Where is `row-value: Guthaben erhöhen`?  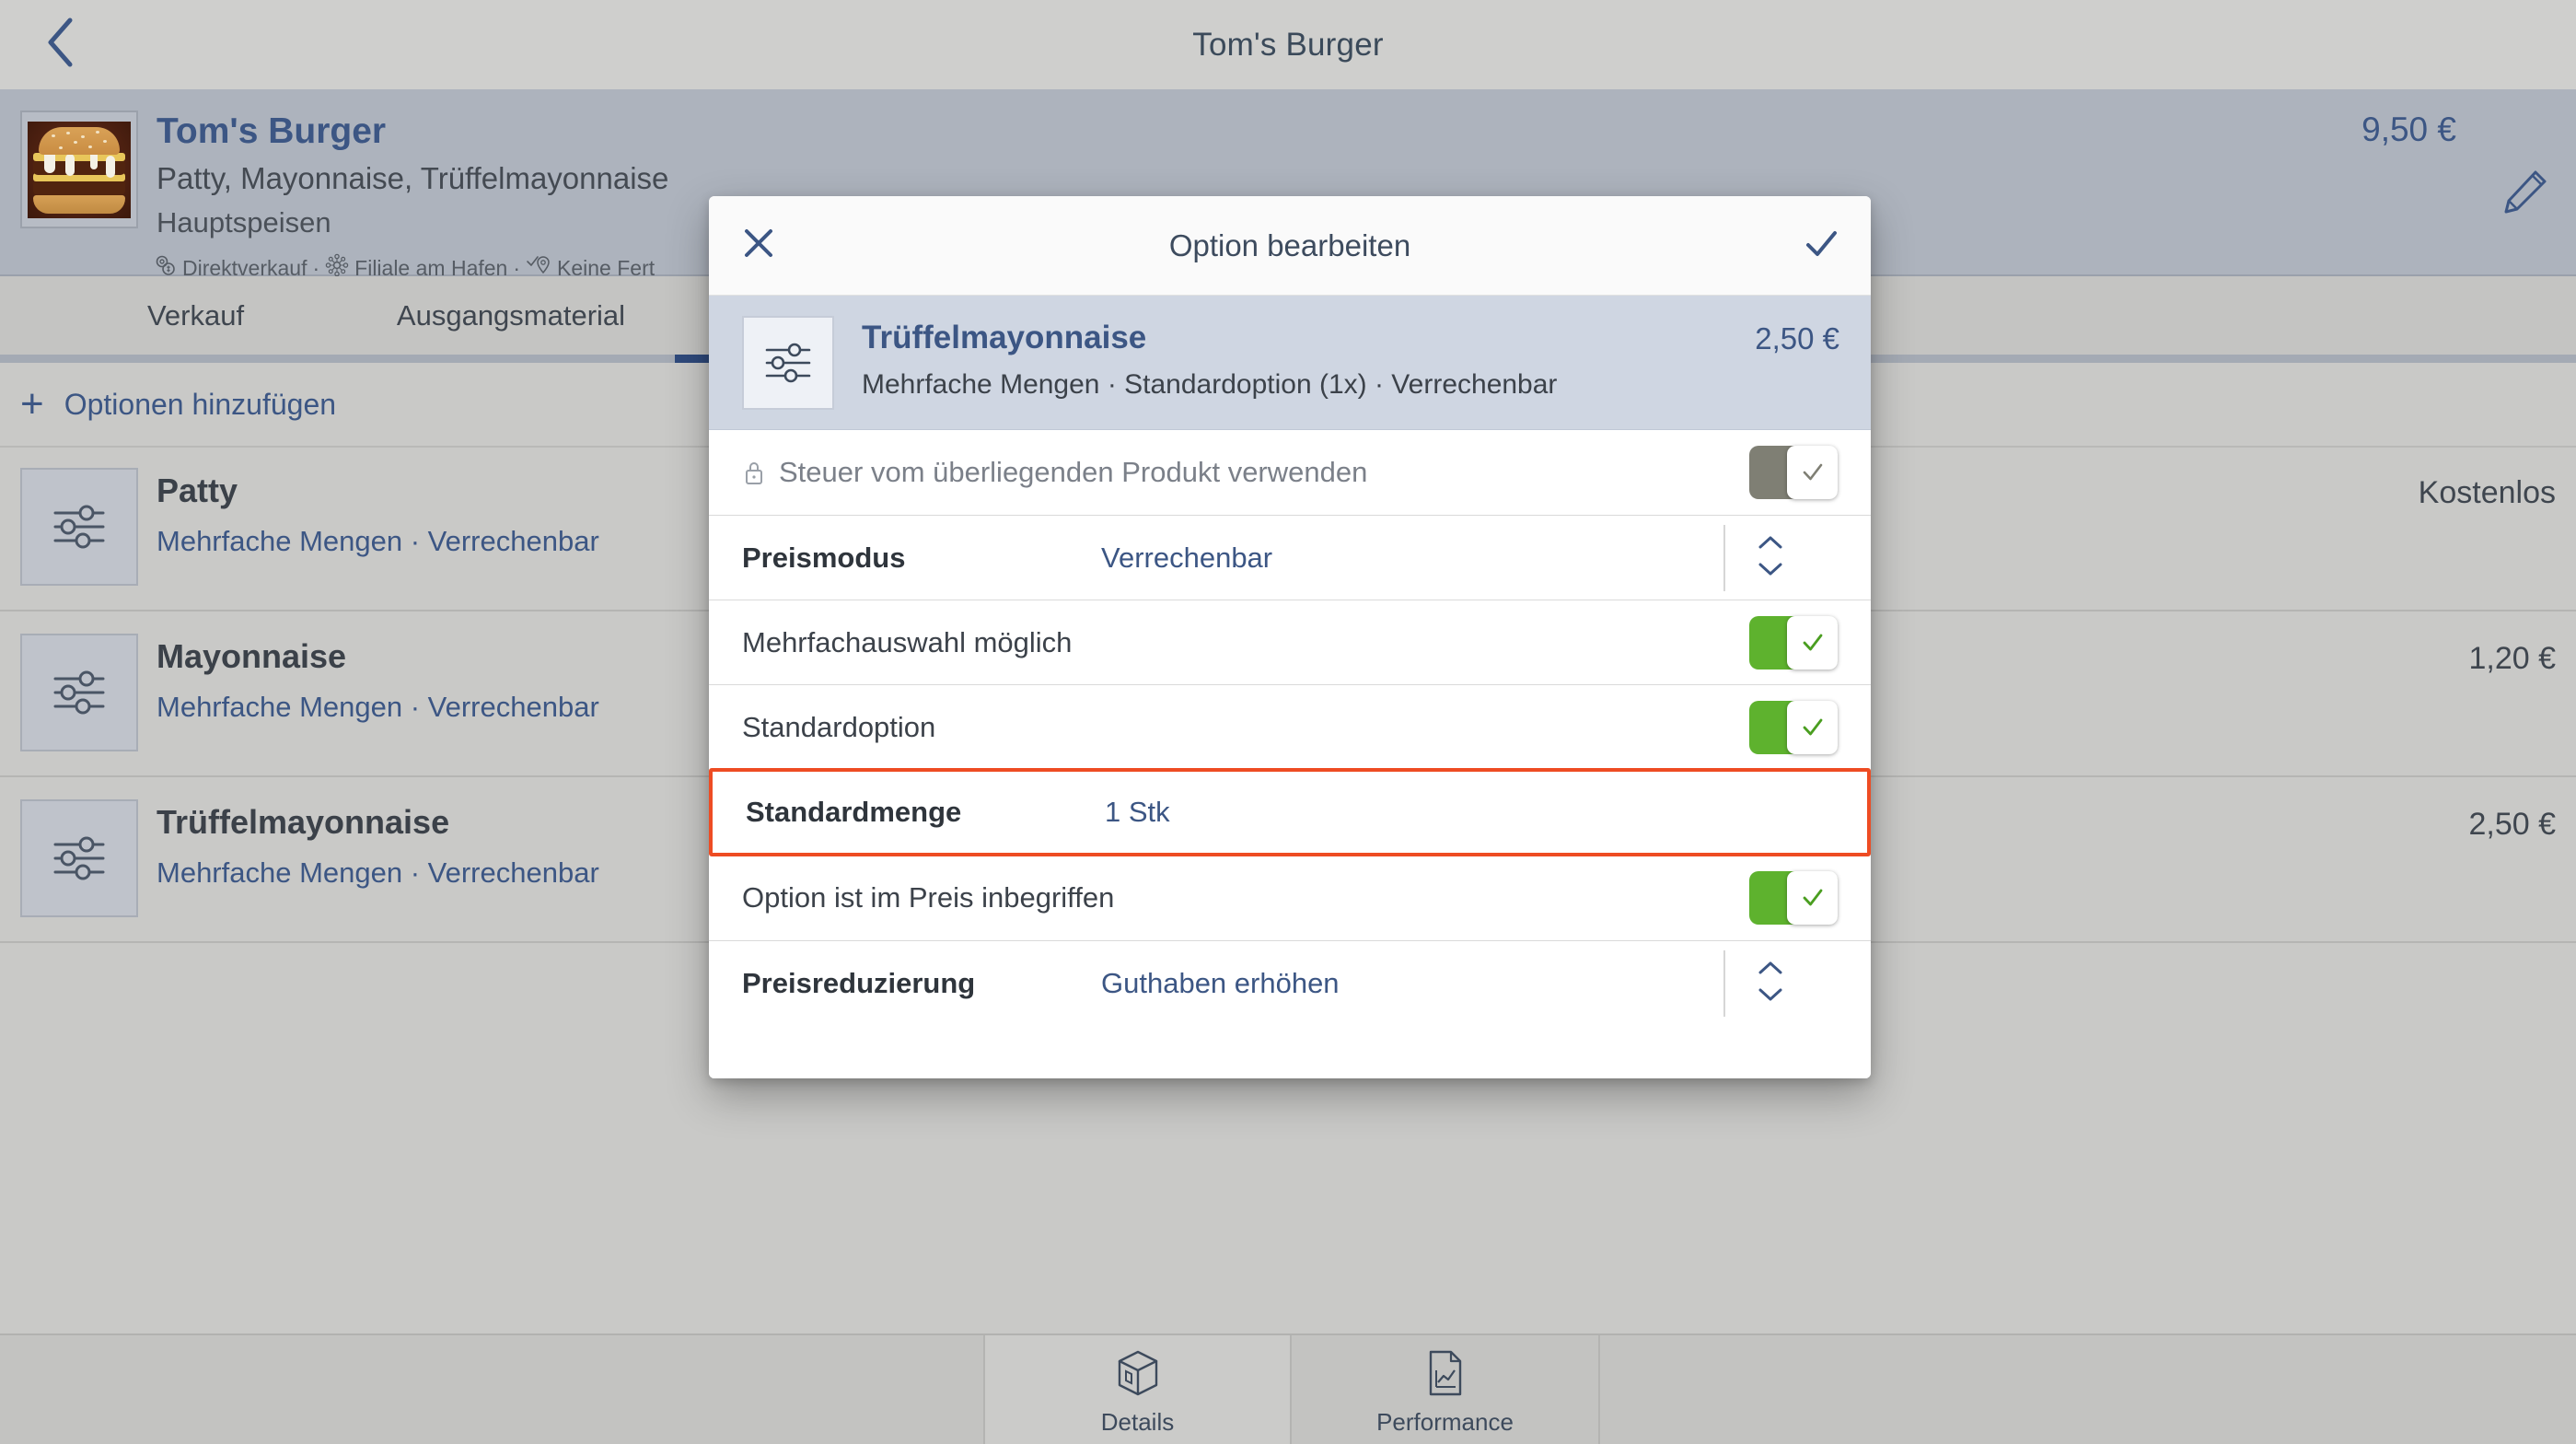 row-value: Guthaben erhöhen is located at coordinates (1220, 982).